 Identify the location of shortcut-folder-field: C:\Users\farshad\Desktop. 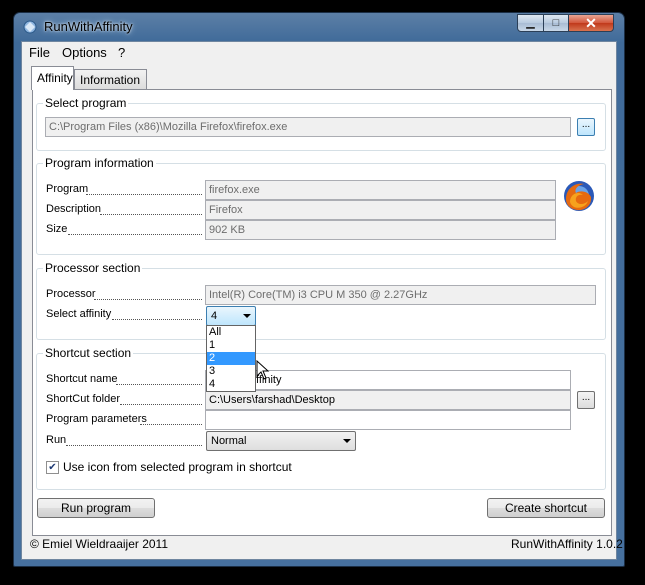
(388, 400).